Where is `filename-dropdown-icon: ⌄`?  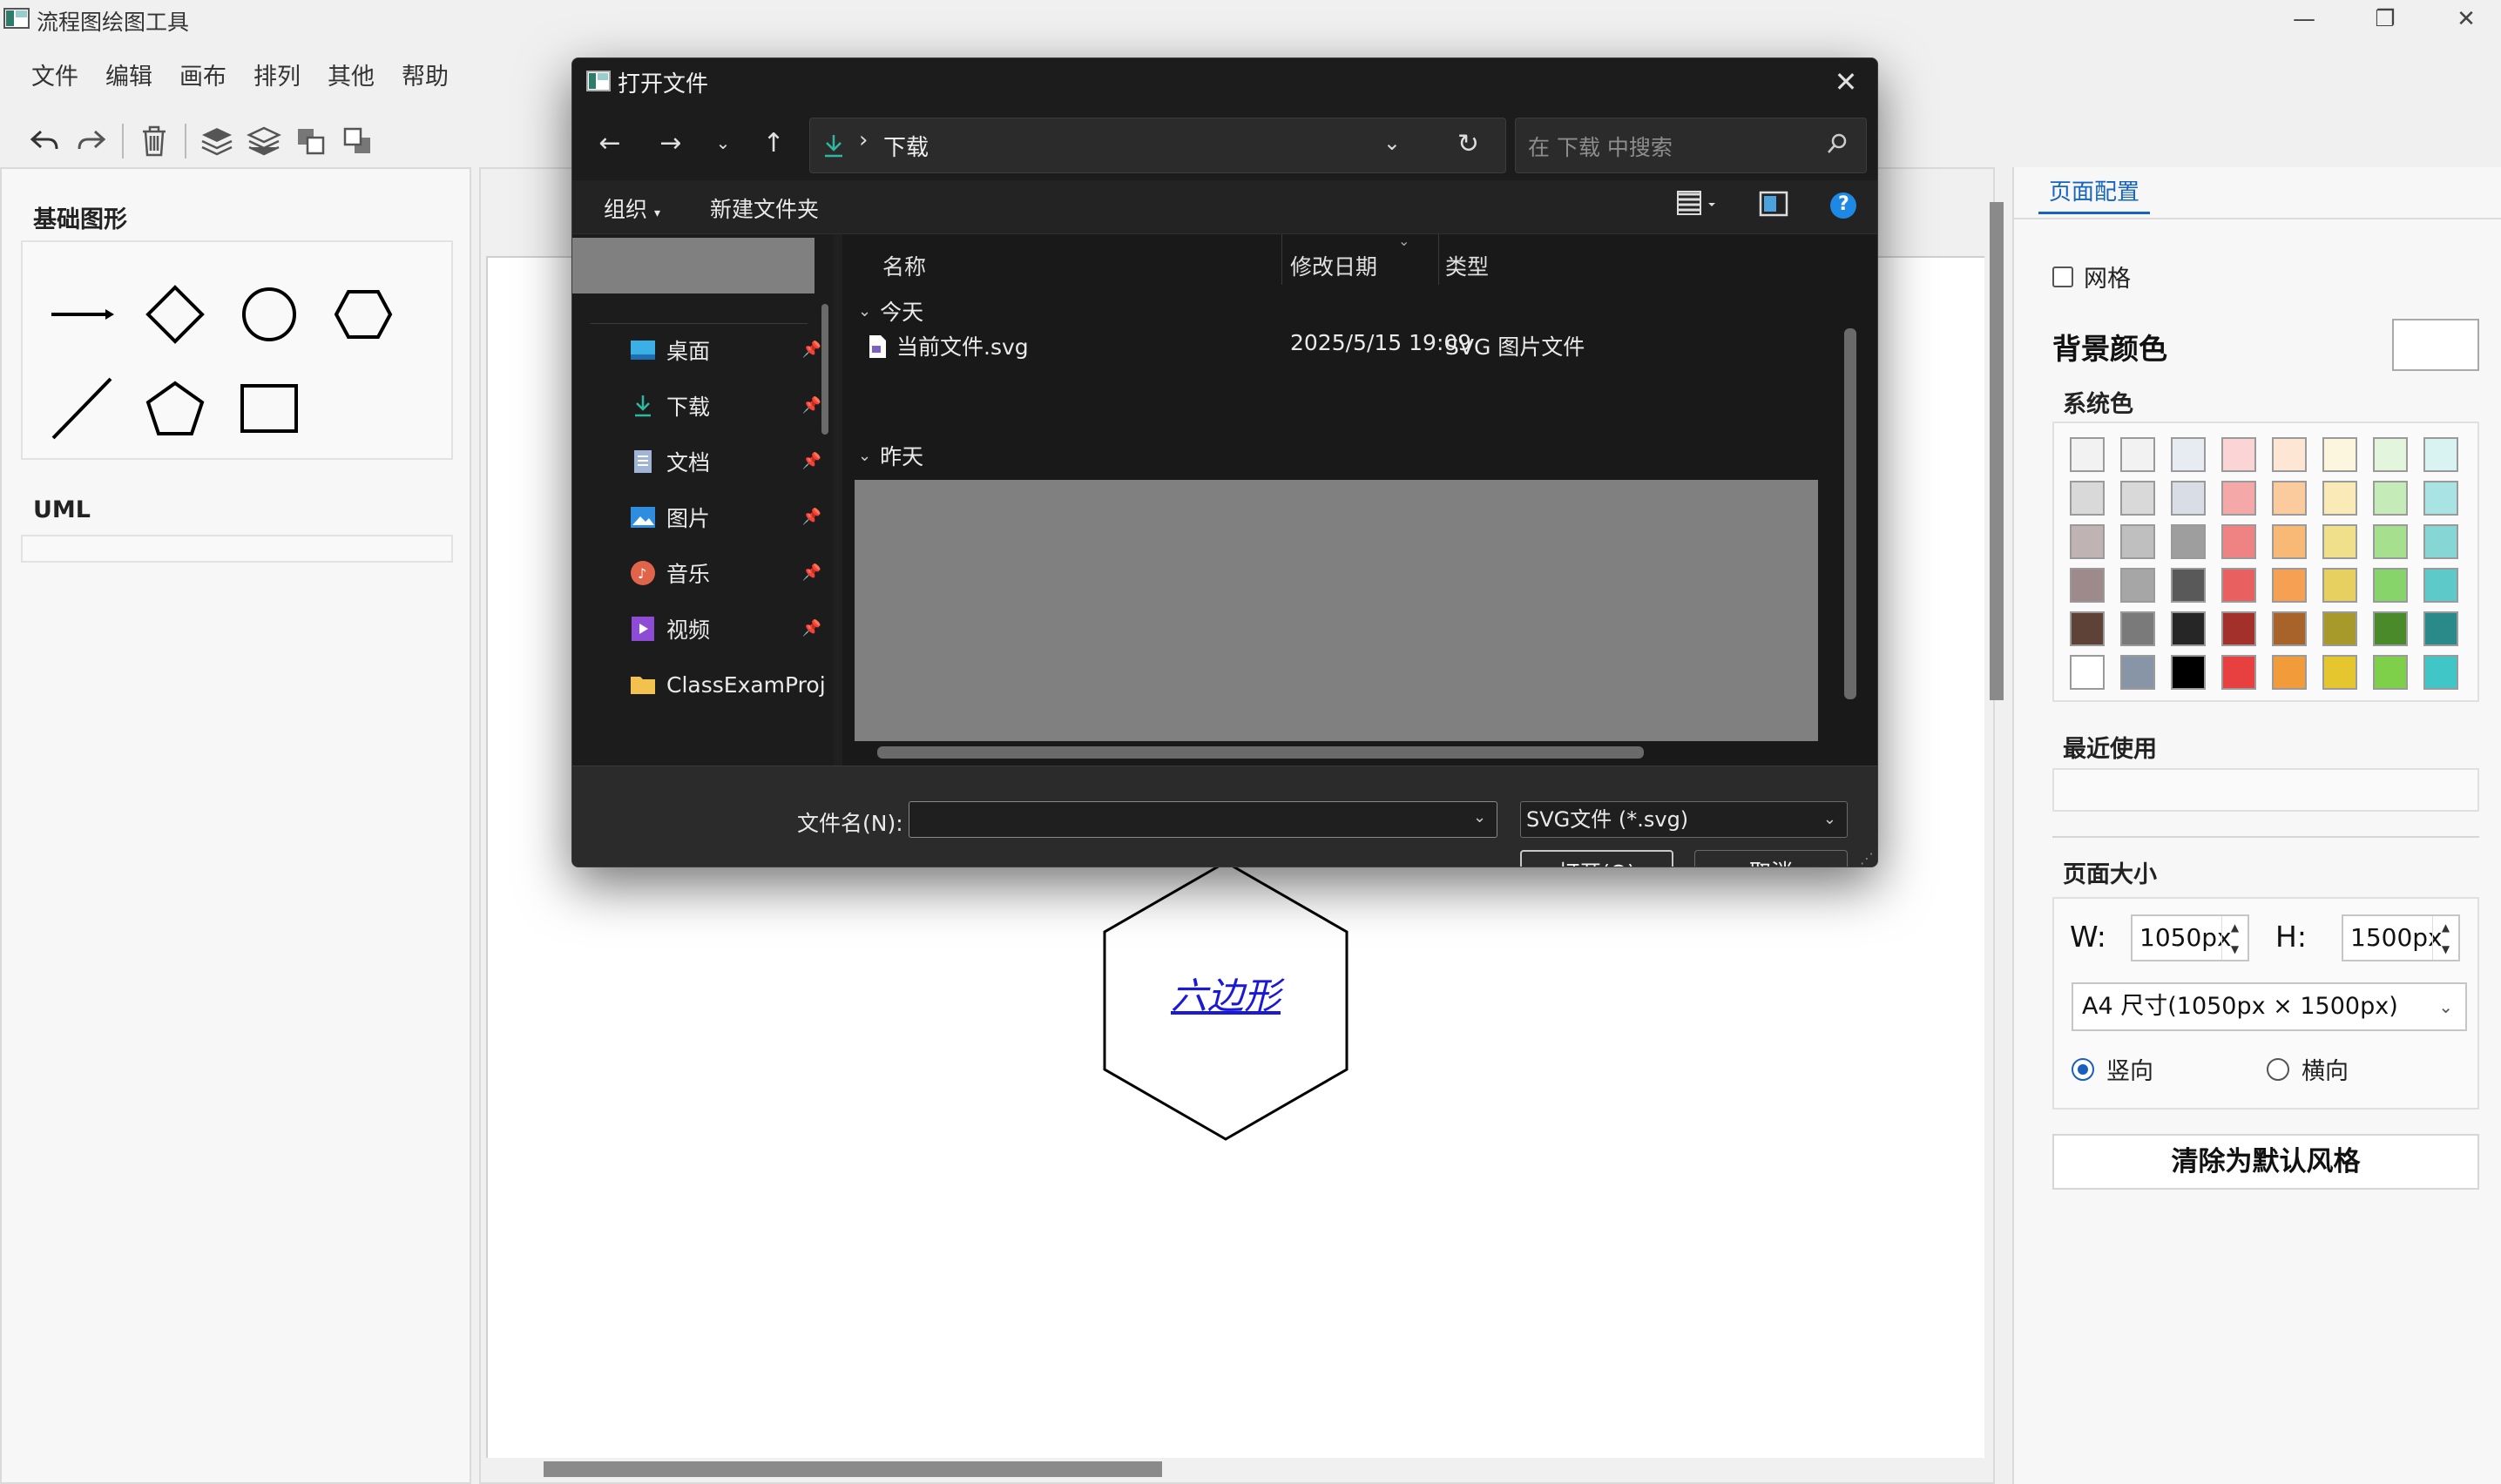 filename-dropdown-icon: ⌄ is located at coordinates (1479, 817).